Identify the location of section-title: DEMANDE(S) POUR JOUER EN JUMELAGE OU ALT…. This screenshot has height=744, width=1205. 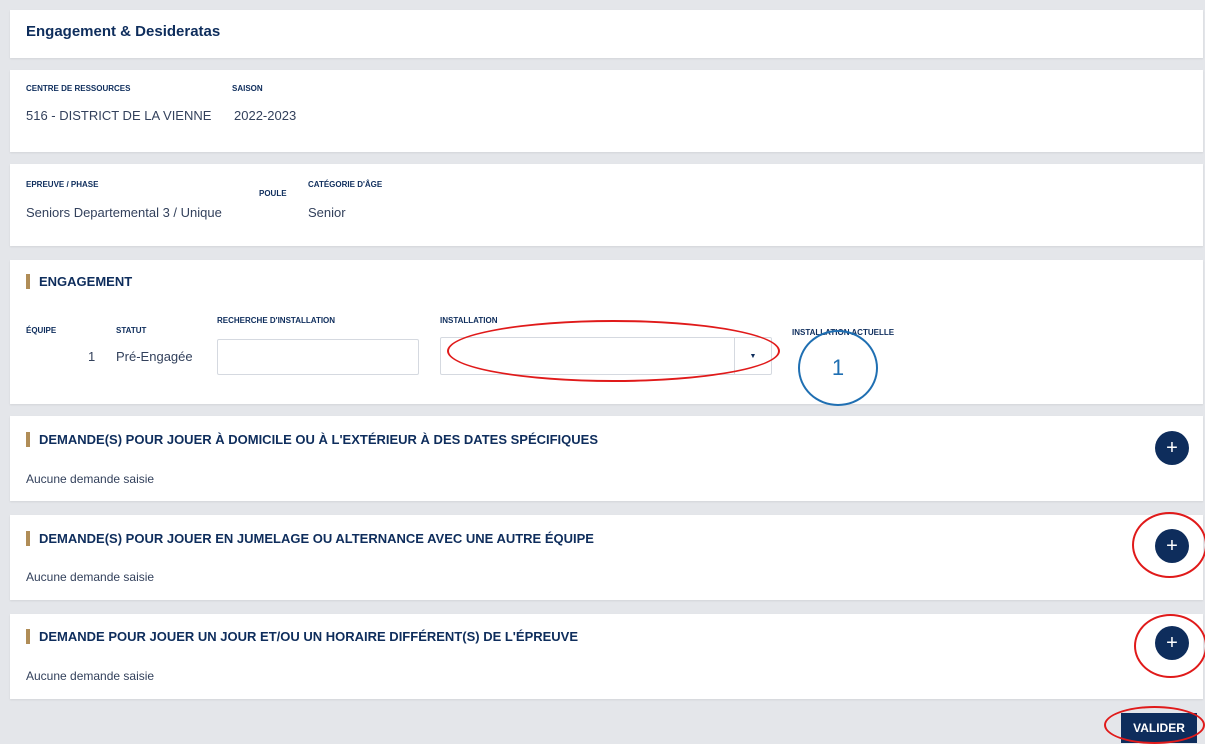
(310, 538).